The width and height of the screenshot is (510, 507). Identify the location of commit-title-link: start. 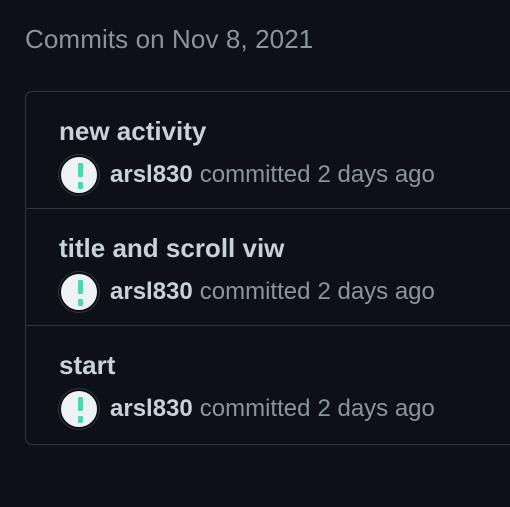
(87, 365).